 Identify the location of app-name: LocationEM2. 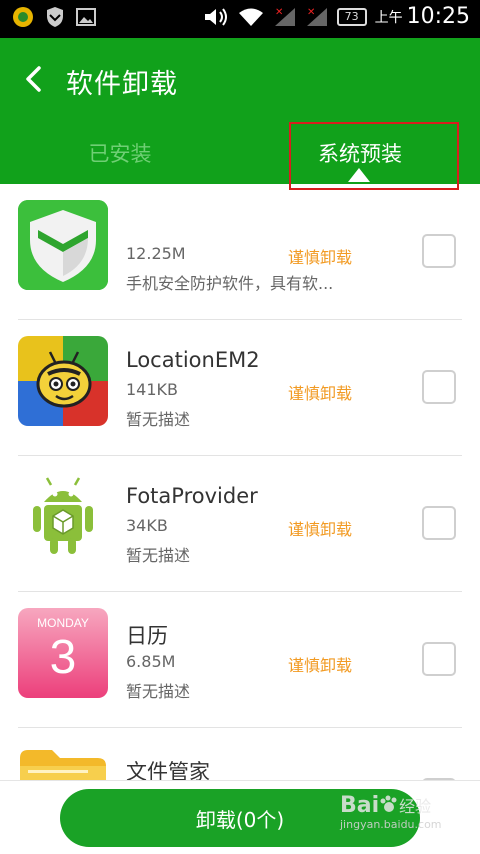
(193, 360).